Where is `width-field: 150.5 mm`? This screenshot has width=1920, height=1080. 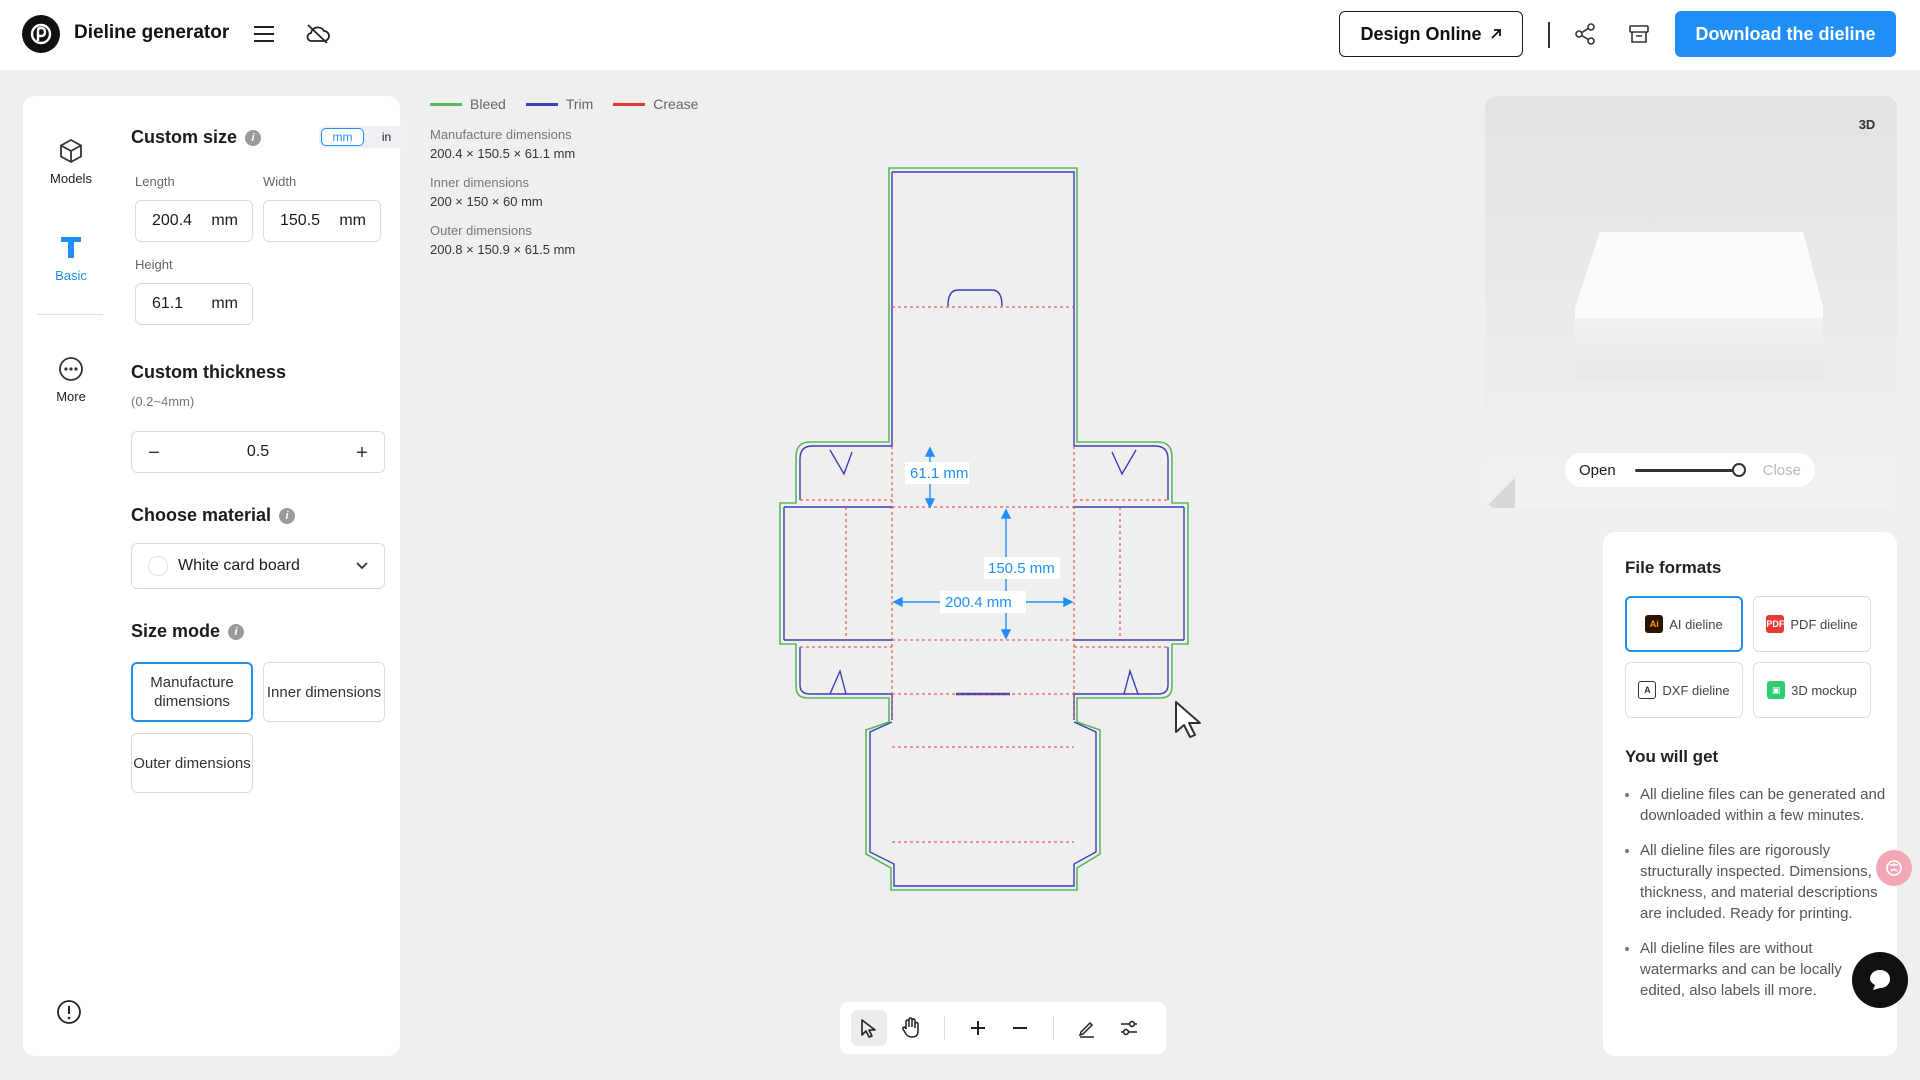
width-field: 150.5 mm is located at coordinates (322, 221).